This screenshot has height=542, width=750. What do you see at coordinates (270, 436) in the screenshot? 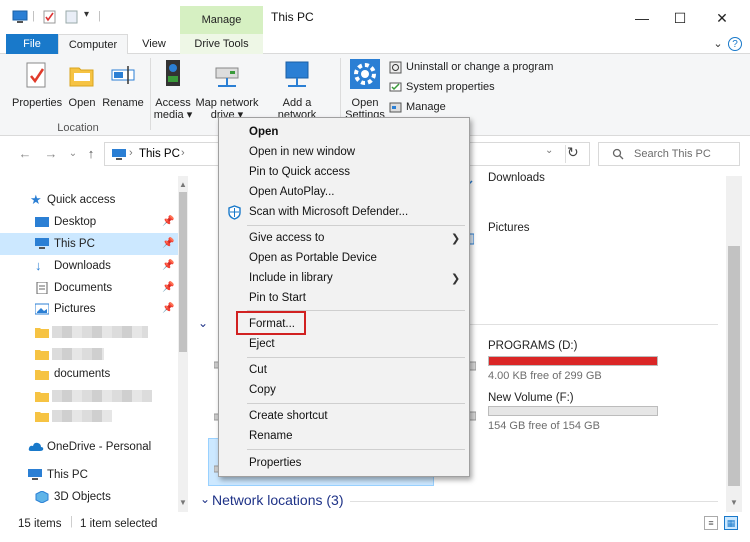
I see `menu-rename: Rename` at bounding box center [270, 436].